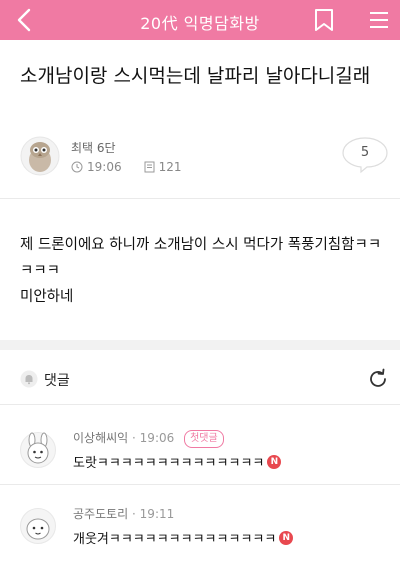  Describe the element at coordinates (200, 377) in the screenshot. I see `comments-header: 댓글` at that location.